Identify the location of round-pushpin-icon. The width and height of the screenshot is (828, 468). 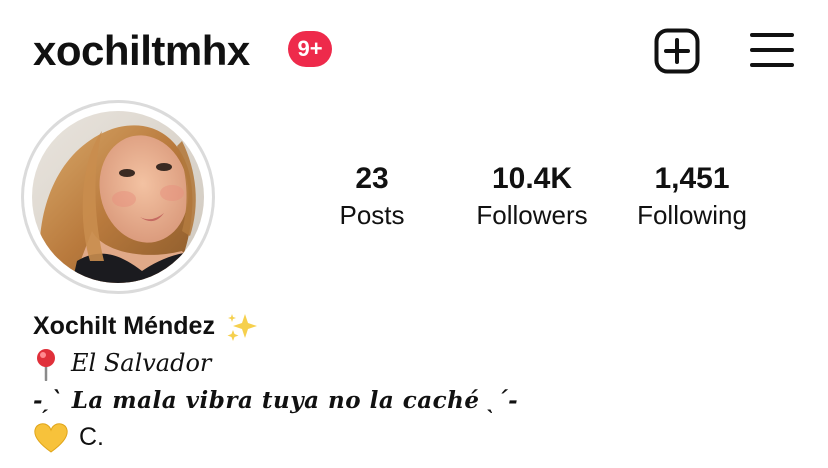
(46, 364).